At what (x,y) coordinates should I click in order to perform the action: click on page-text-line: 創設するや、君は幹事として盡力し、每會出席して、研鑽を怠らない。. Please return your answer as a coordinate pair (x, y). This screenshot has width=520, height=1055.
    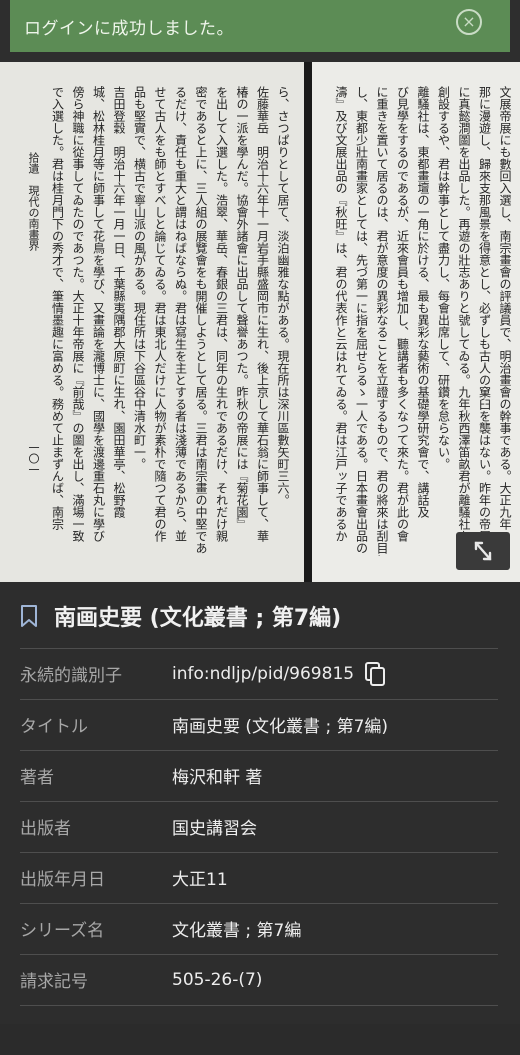
    Looking at the image, I should click on (443, 278).